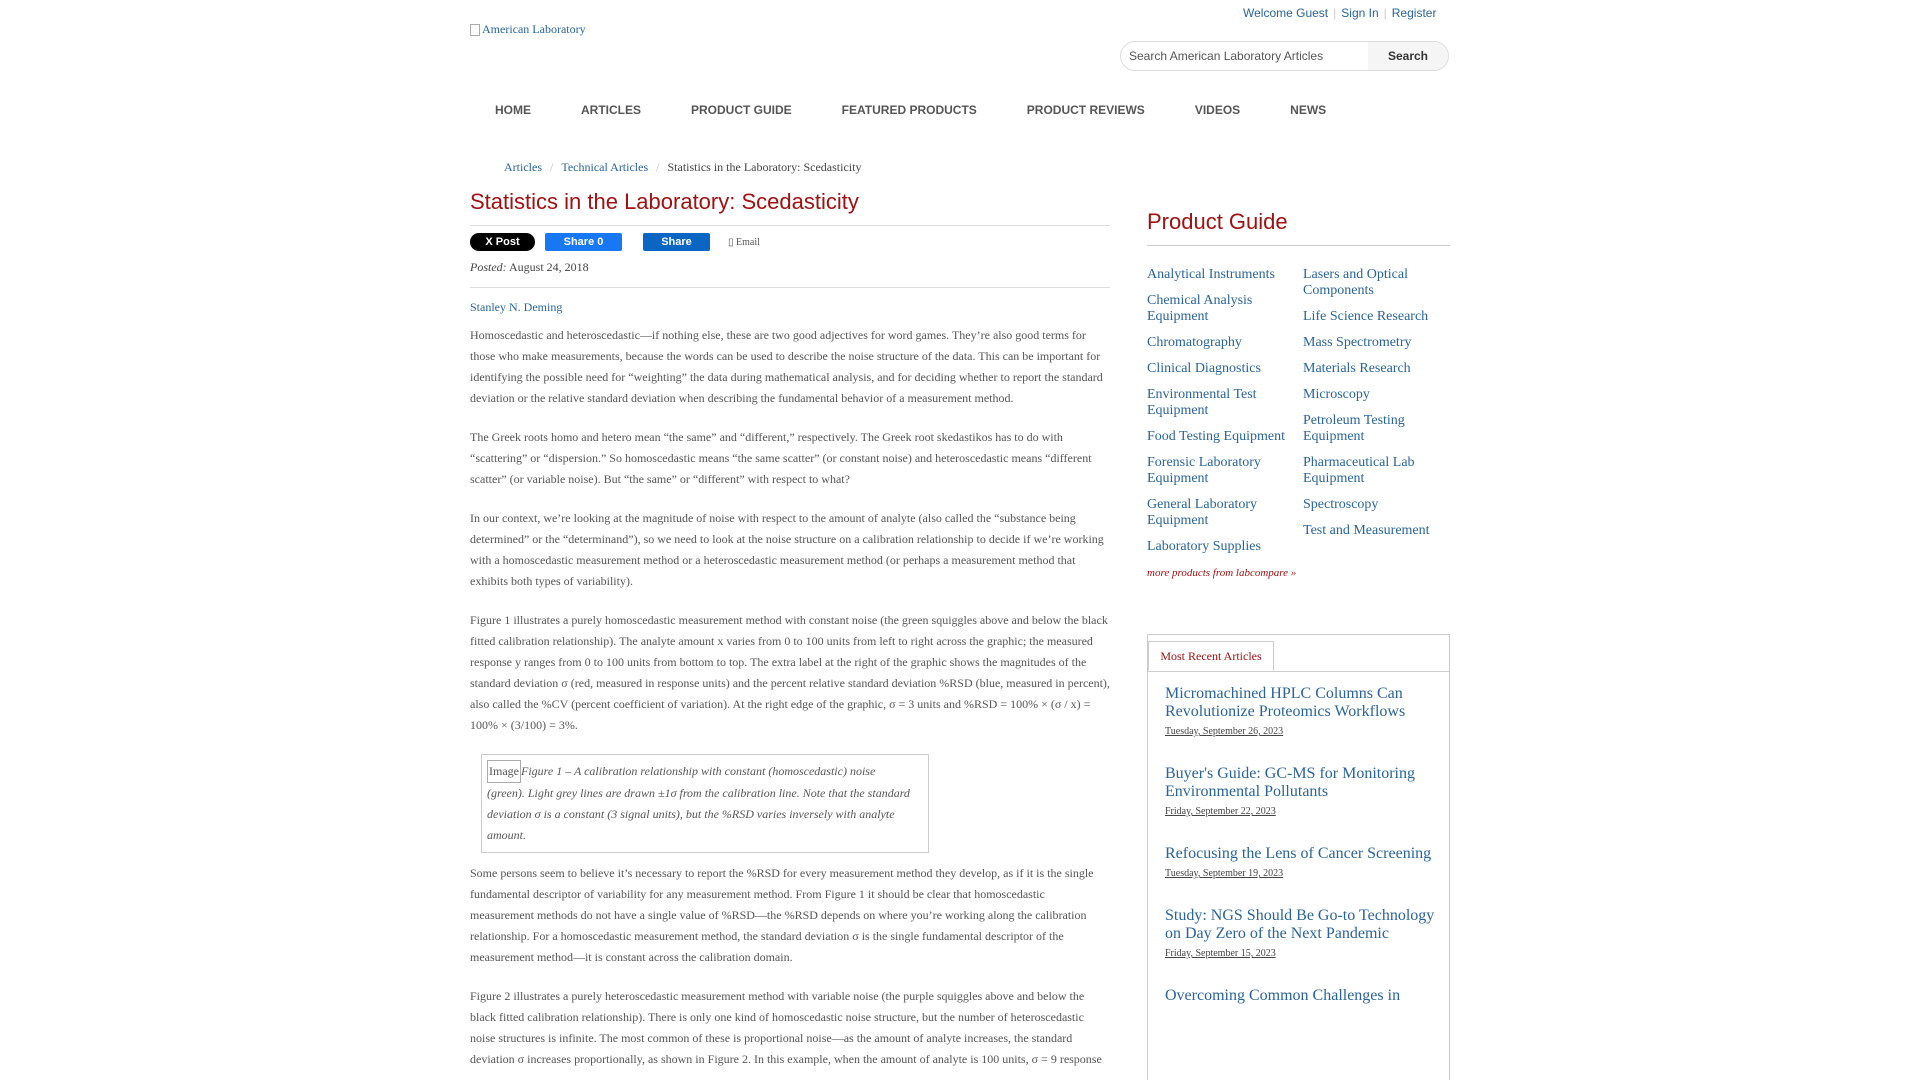 This screenshot has width=1920, height=1080. Describe the element at coordinates (1298, 671) in the screenshot. I see `tab-divider` at that location.